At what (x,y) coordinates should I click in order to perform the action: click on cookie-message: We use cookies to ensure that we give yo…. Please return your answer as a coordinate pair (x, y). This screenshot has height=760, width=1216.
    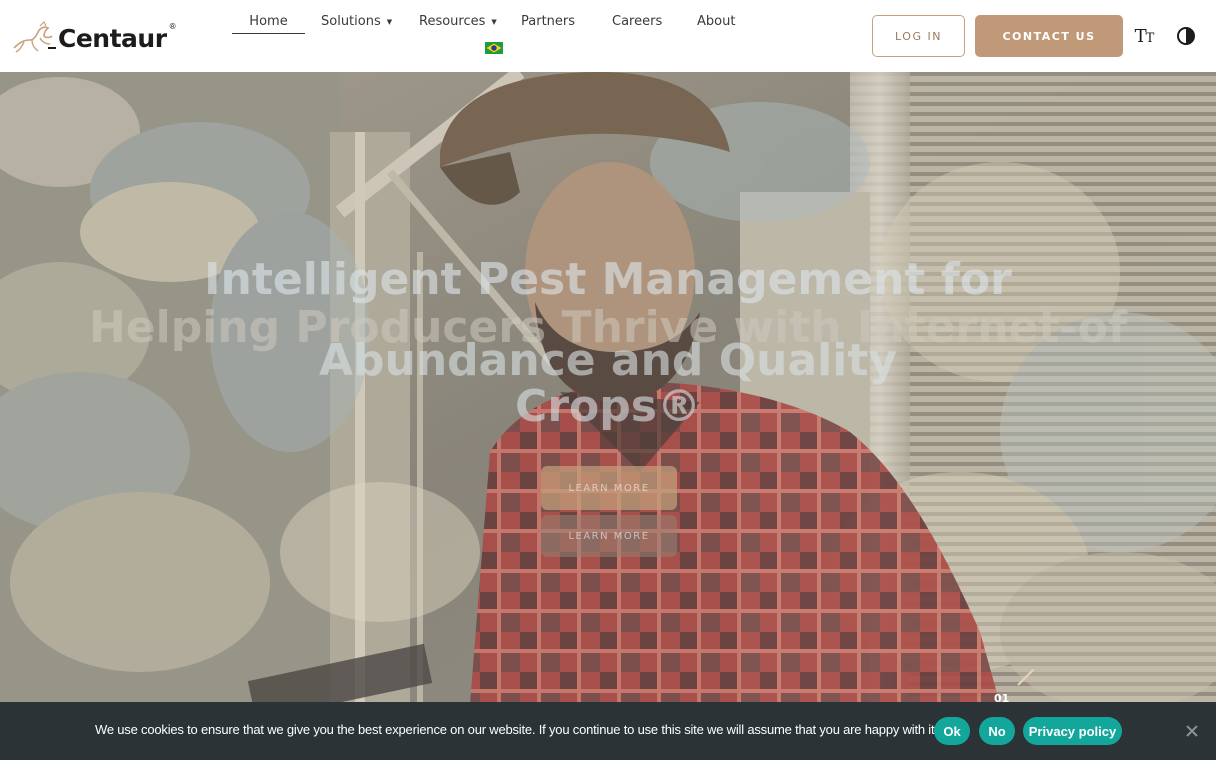
    Looking at the image, I should click on (516, 729).